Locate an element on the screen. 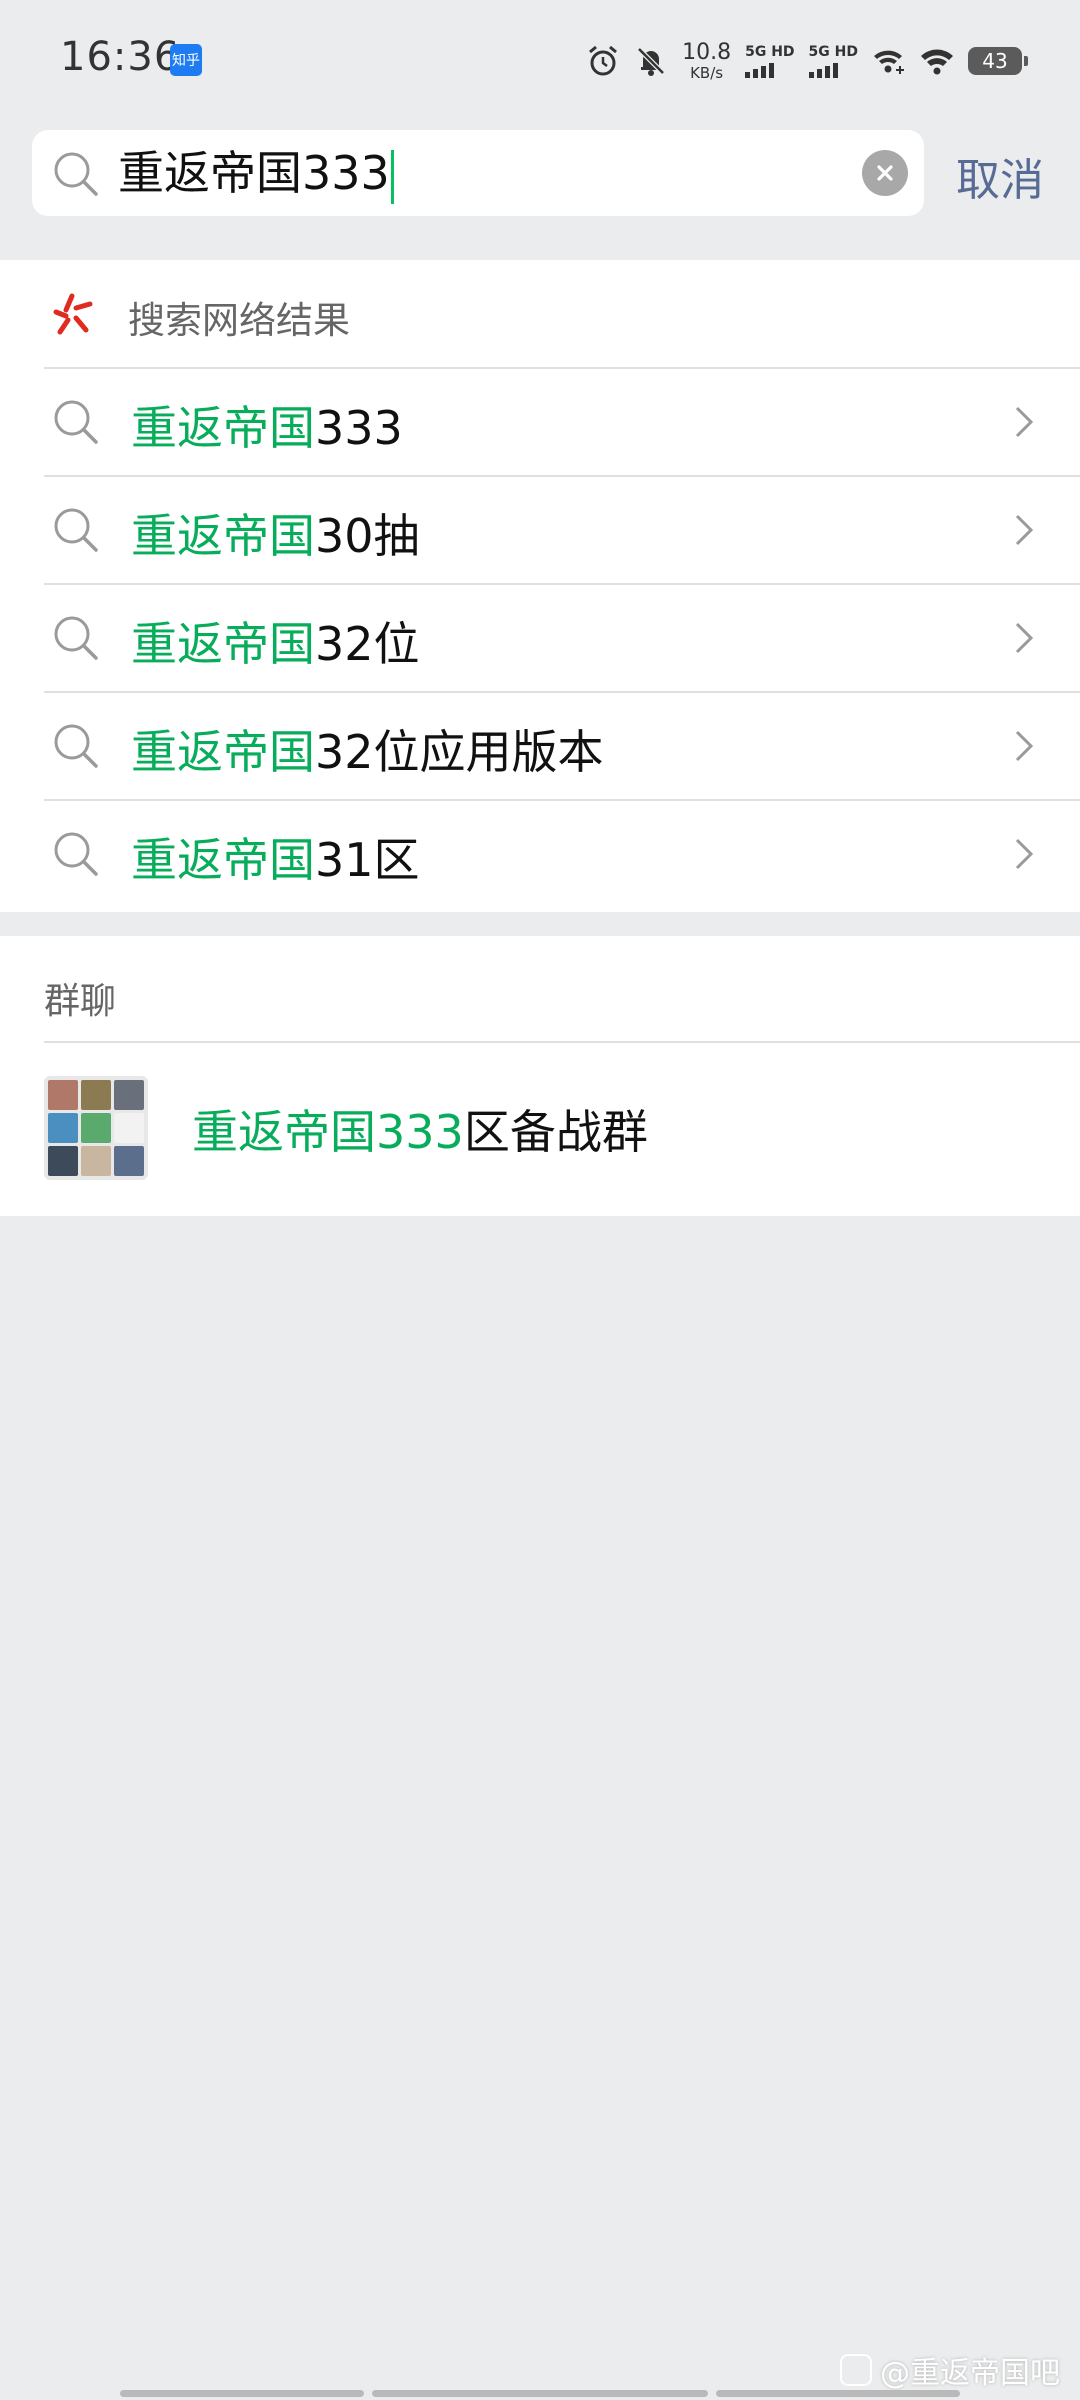 This screenshot has height=2400, width=1080. group-avatar is located at coordinates (96, 1128).